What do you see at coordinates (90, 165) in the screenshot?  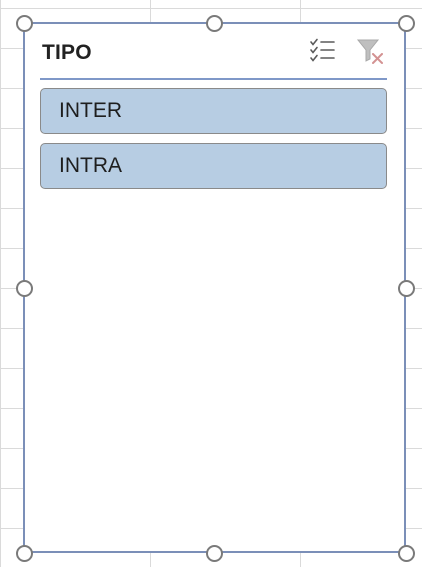 I see `slicer-item-label: INTRA` at bounding box center [90, 165].